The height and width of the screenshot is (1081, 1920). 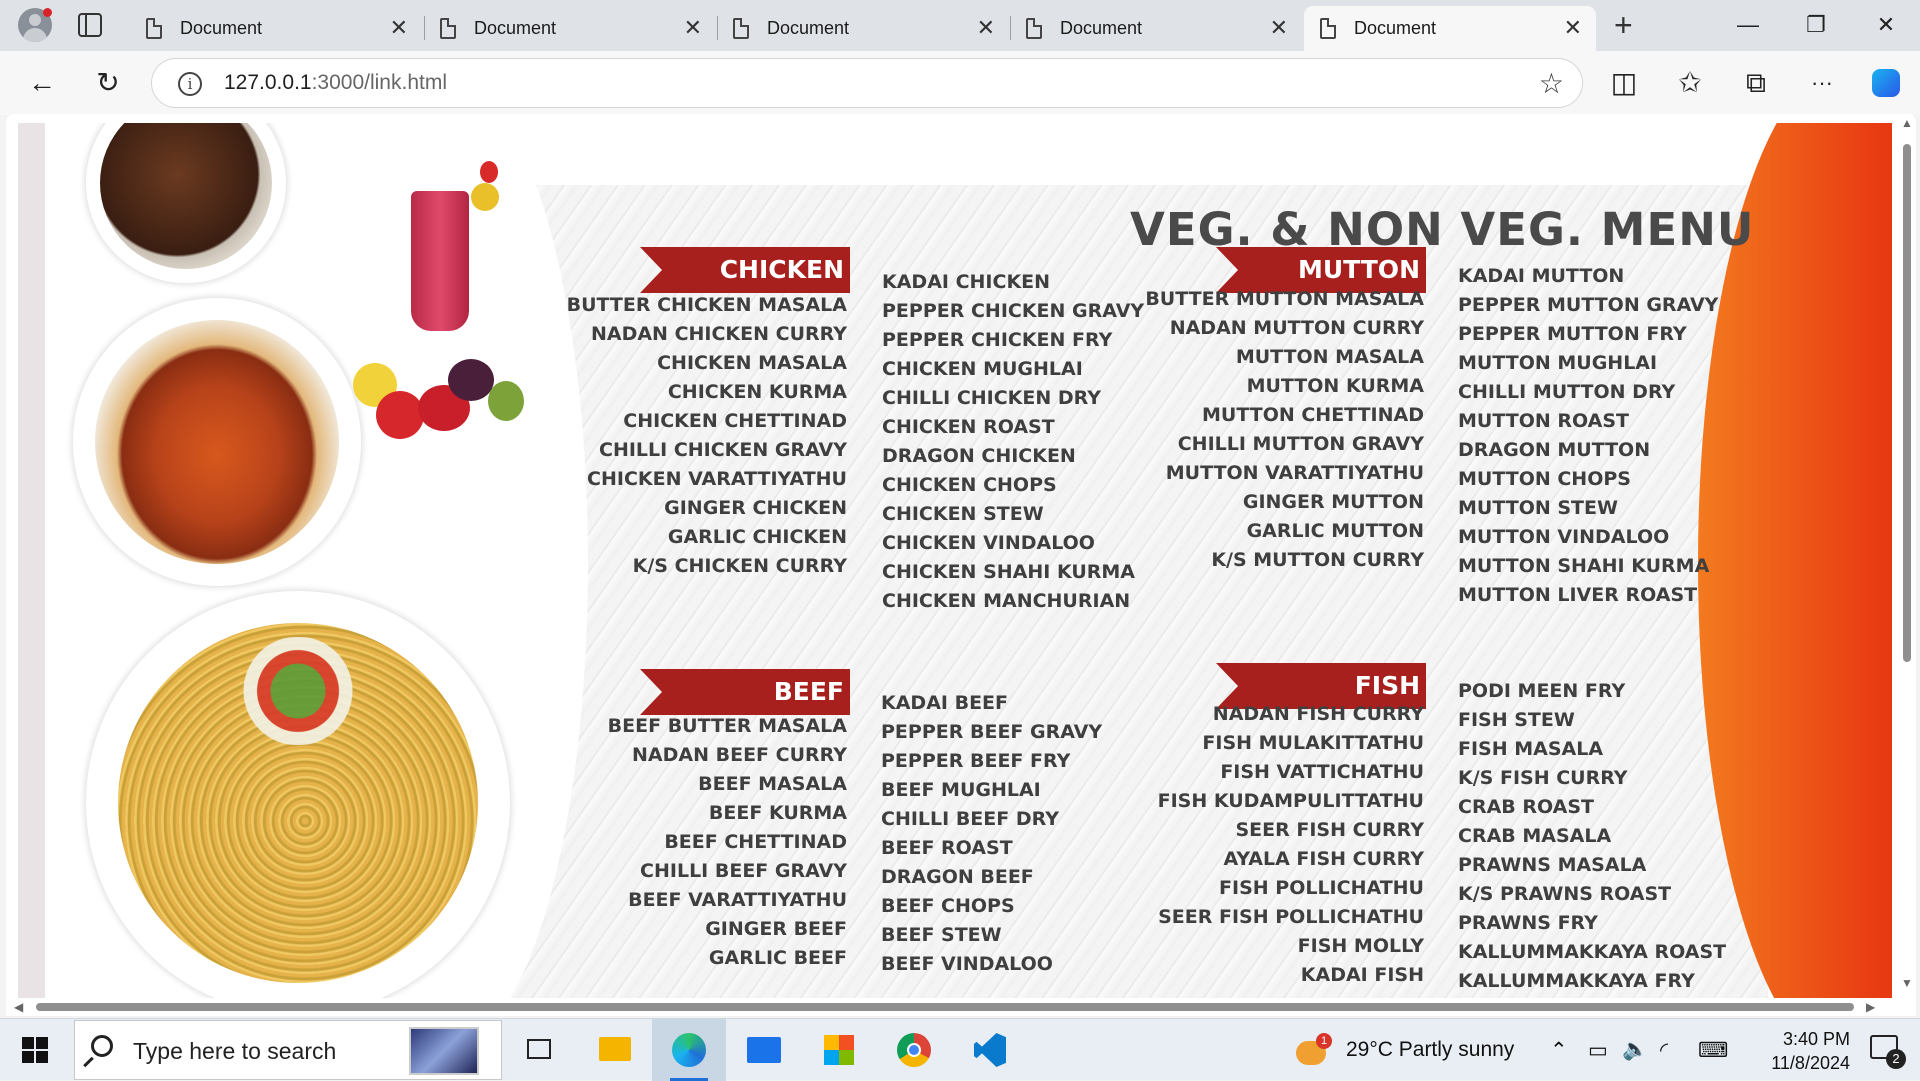 What do you see at coordinates (743, 871) in the screenshot?
I see `menu-item: CHILLI BEEF GRAVY` at bounding box center [743, 871].